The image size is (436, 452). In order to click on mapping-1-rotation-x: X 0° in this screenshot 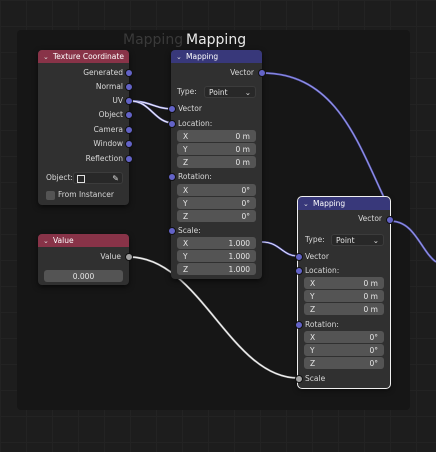, I will do `click(216, 190)`.